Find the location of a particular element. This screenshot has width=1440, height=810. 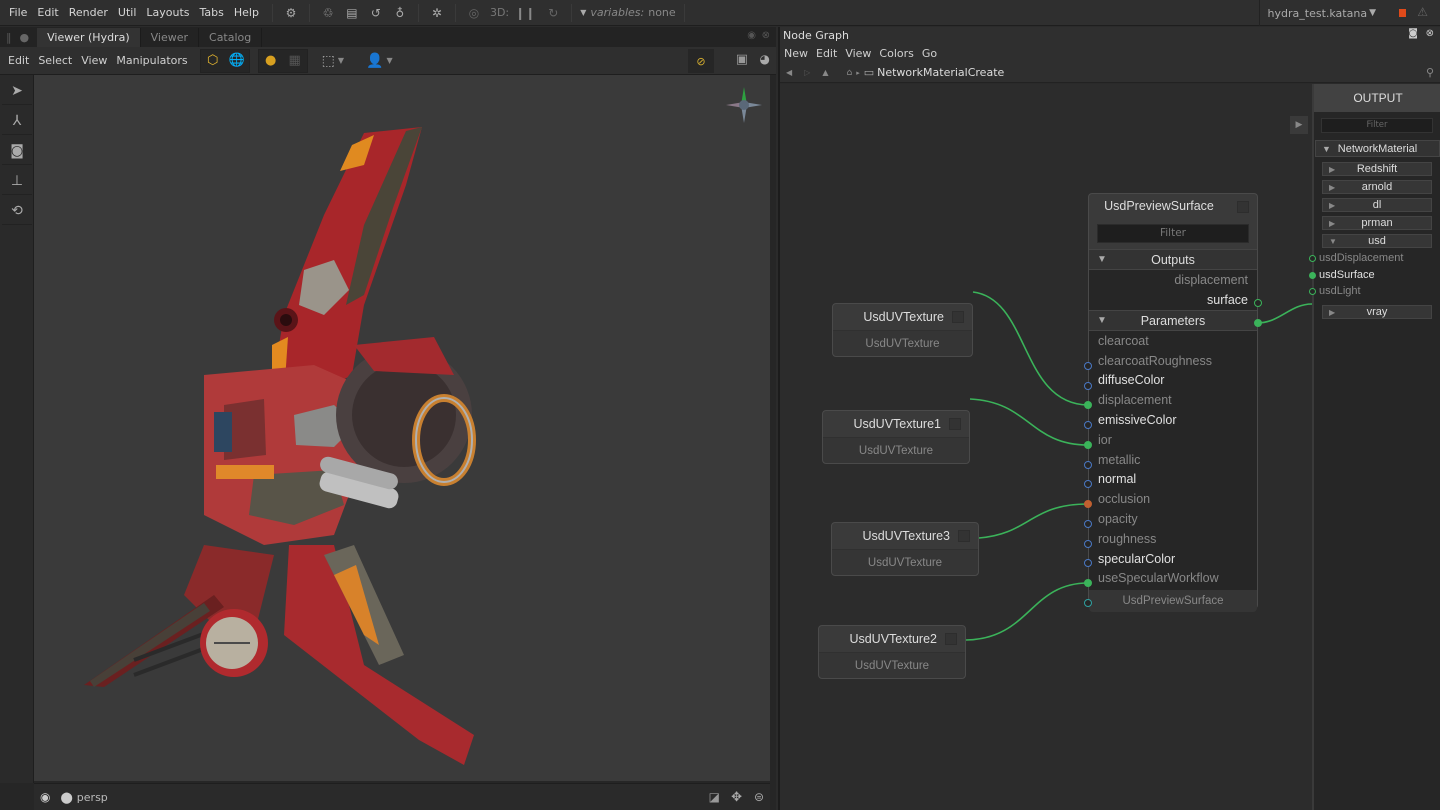

input-port-row: displacement is located at coordinates (1173, 400).